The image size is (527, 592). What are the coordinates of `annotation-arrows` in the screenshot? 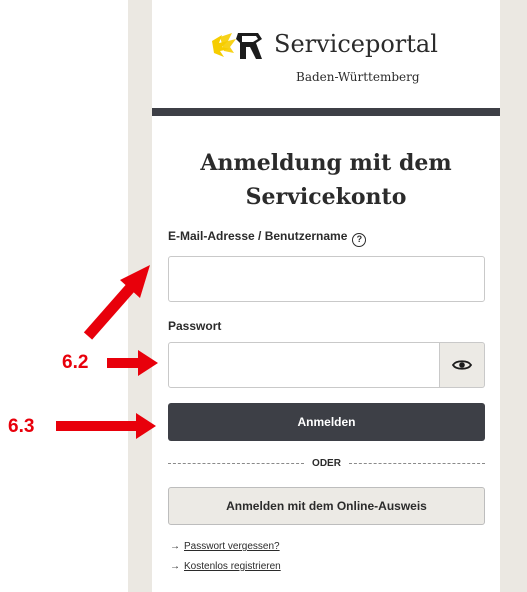 It's located at (107, 352).